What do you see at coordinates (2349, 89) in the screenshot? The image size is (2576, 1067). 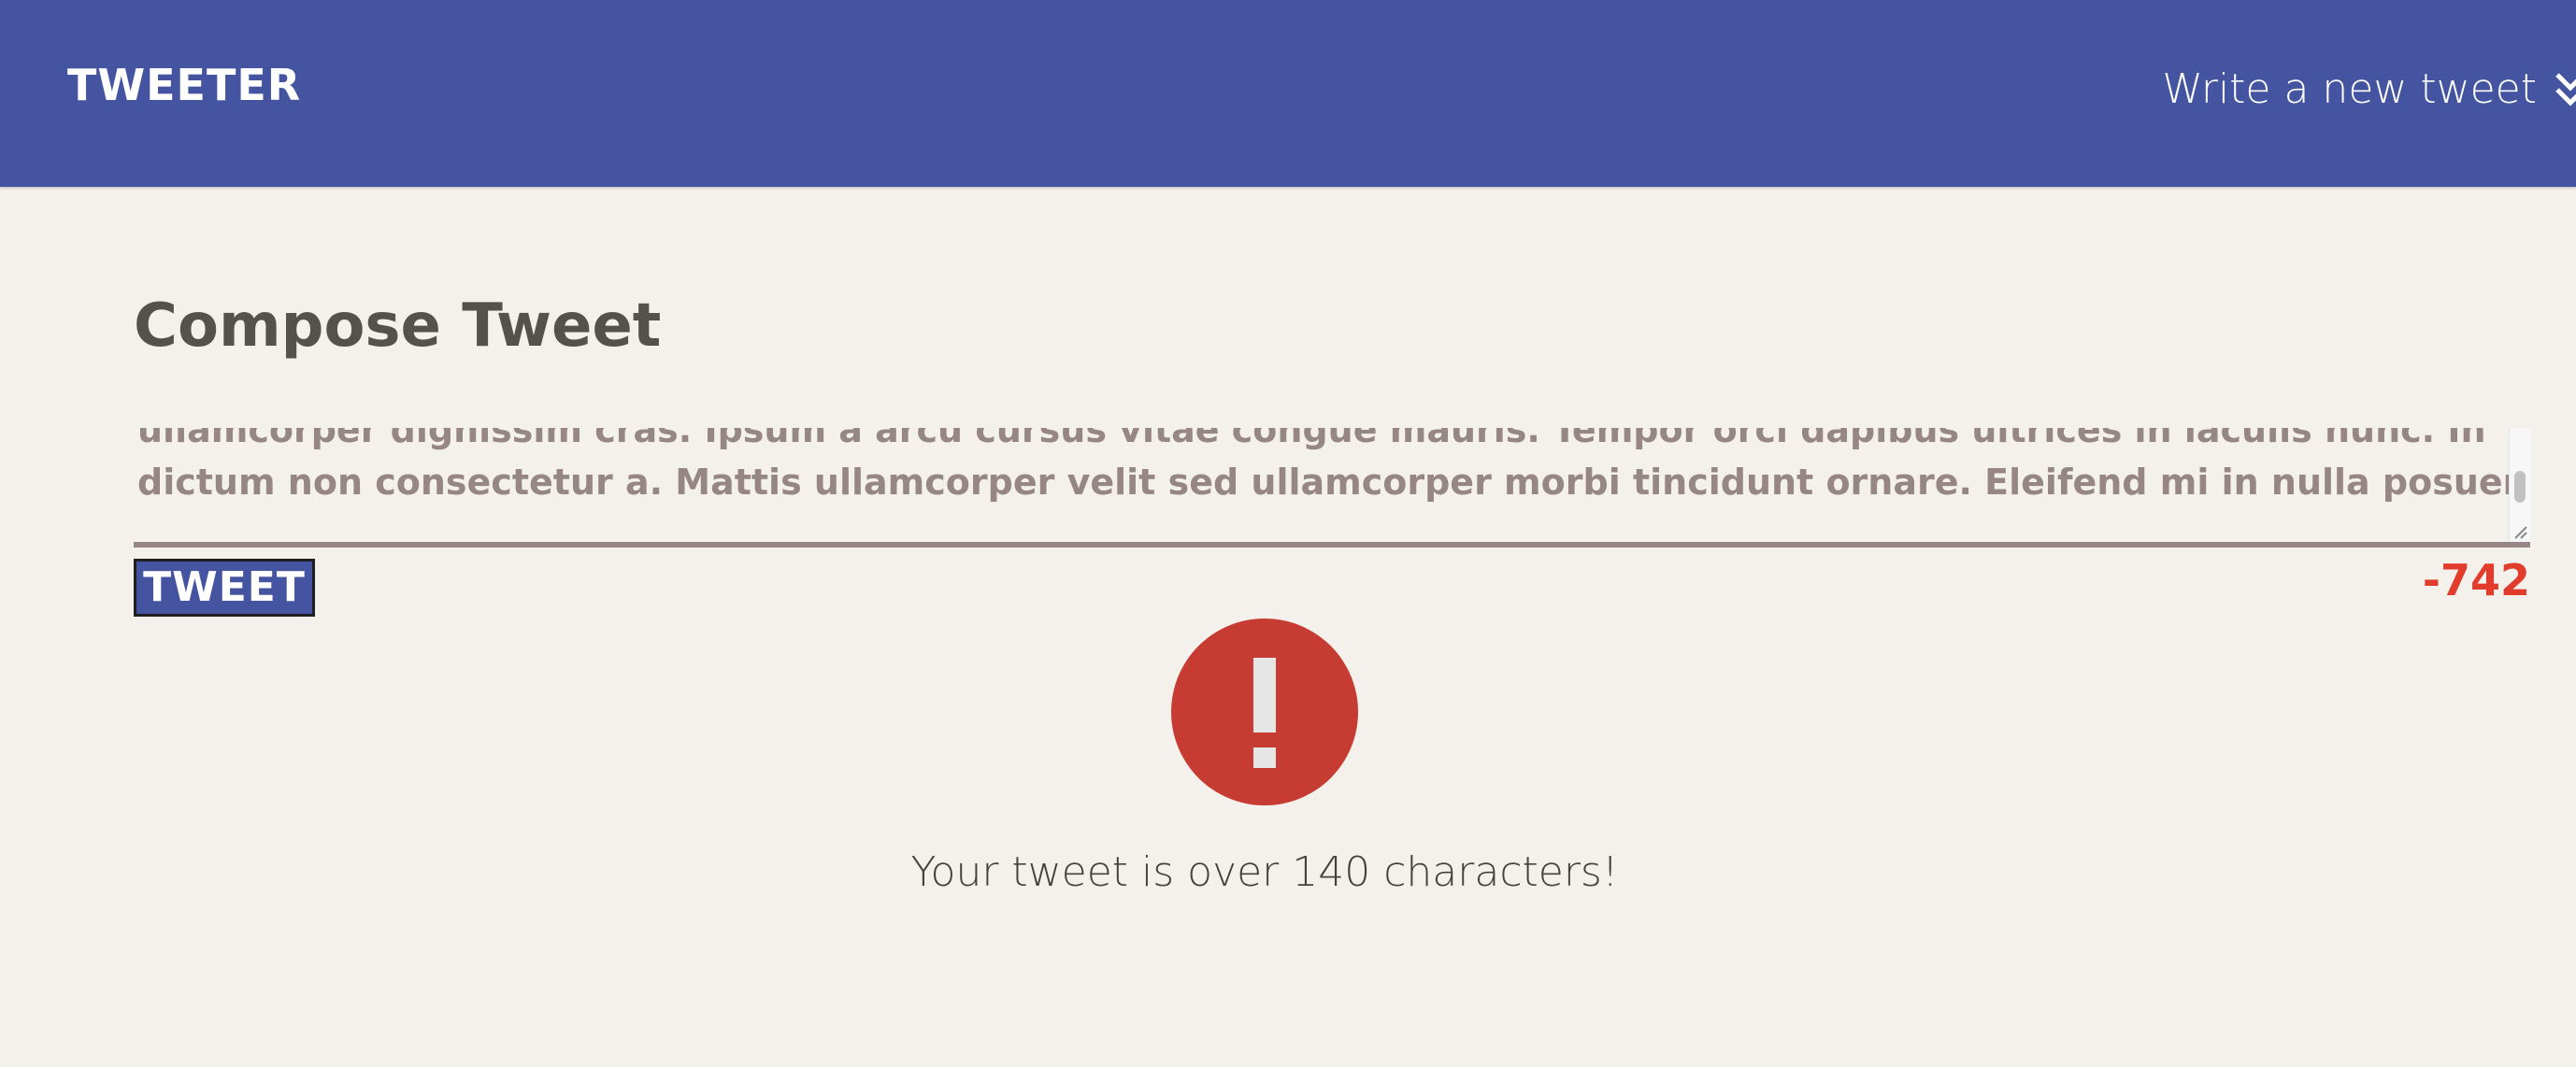 I see `write-new-tweet-label: Write a new tweet` at bounding box center [2349, 89].